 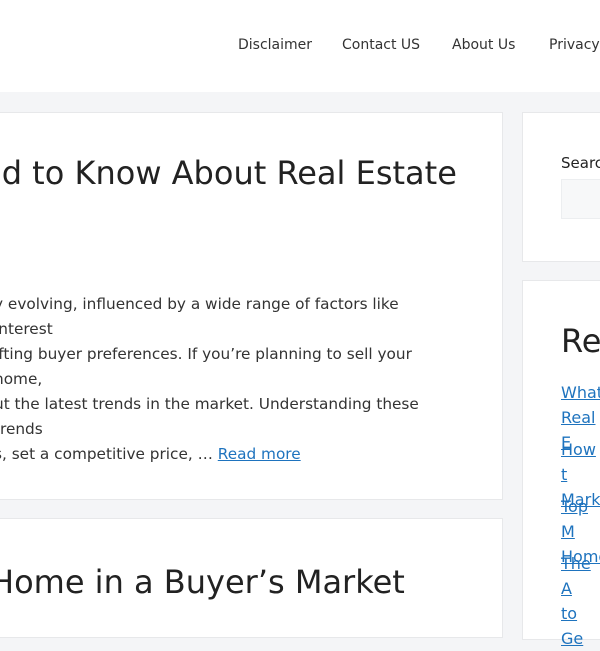 What do you see at coordinates (381, 45) in the screenshot?
I see `nav-item-contact-us: Contact US` at bounding box center [381, 45].